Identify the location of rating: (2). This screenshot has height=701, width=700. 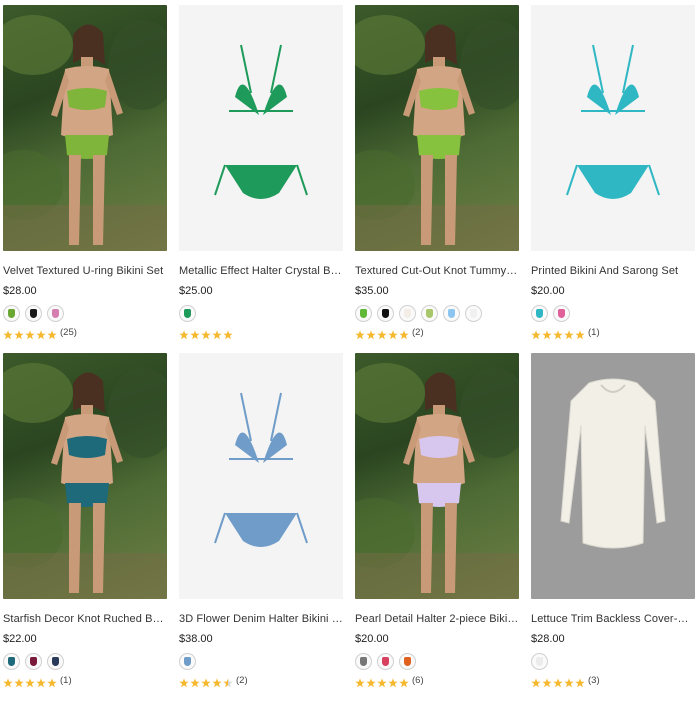
(437, 333).